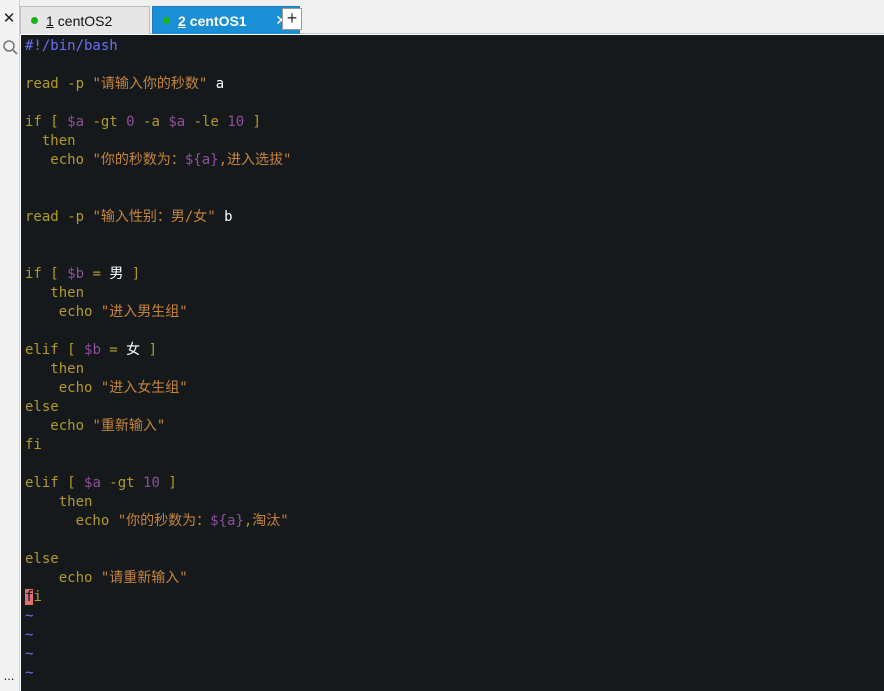 This screenshot has width=884, height=691. I want to click on keyword: else, so click(42, 559).